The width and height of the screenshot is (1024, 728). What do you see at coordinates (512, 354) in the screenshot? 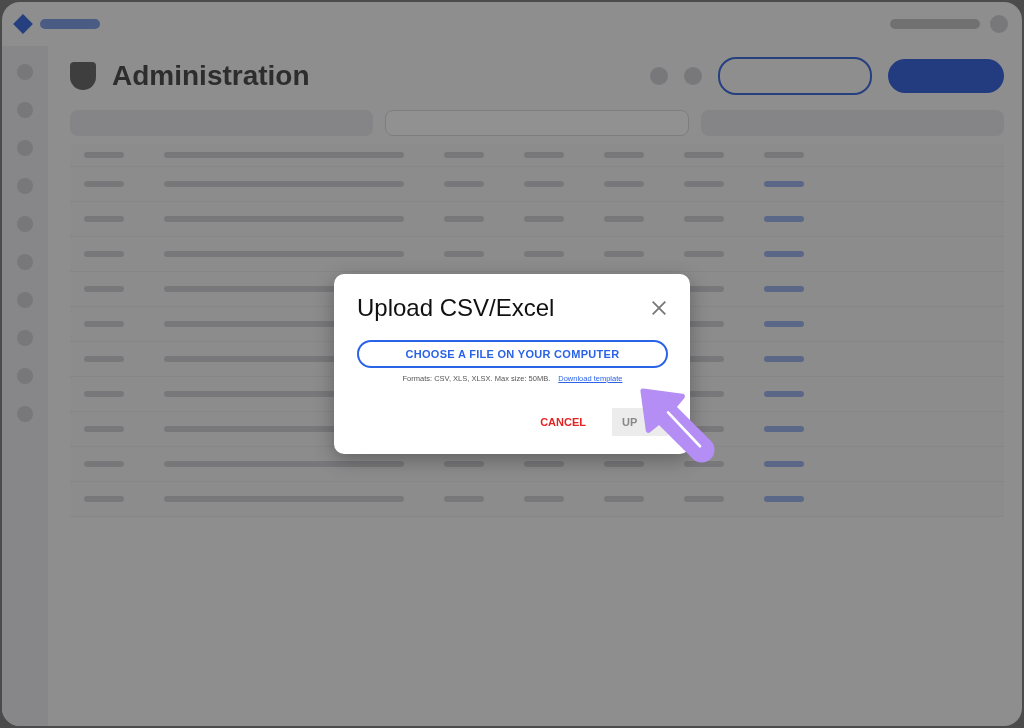
I see `choose-file-button: CHOOSE A FILE ON YOUR COMPUTER` at bounding box center [512, 354].